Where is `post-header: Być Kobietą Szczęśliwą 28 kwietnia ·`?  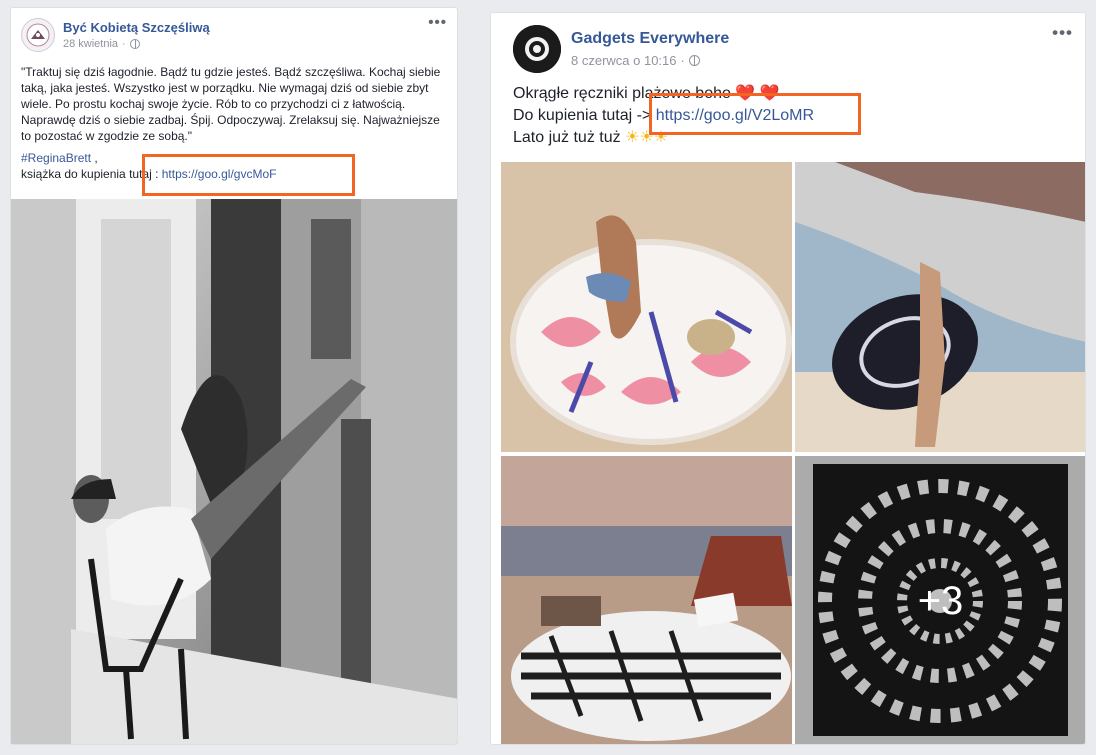 post-header: Być Kobietą Szczęśliwą 28 kwietnia · is located at coordinates (115, 35).